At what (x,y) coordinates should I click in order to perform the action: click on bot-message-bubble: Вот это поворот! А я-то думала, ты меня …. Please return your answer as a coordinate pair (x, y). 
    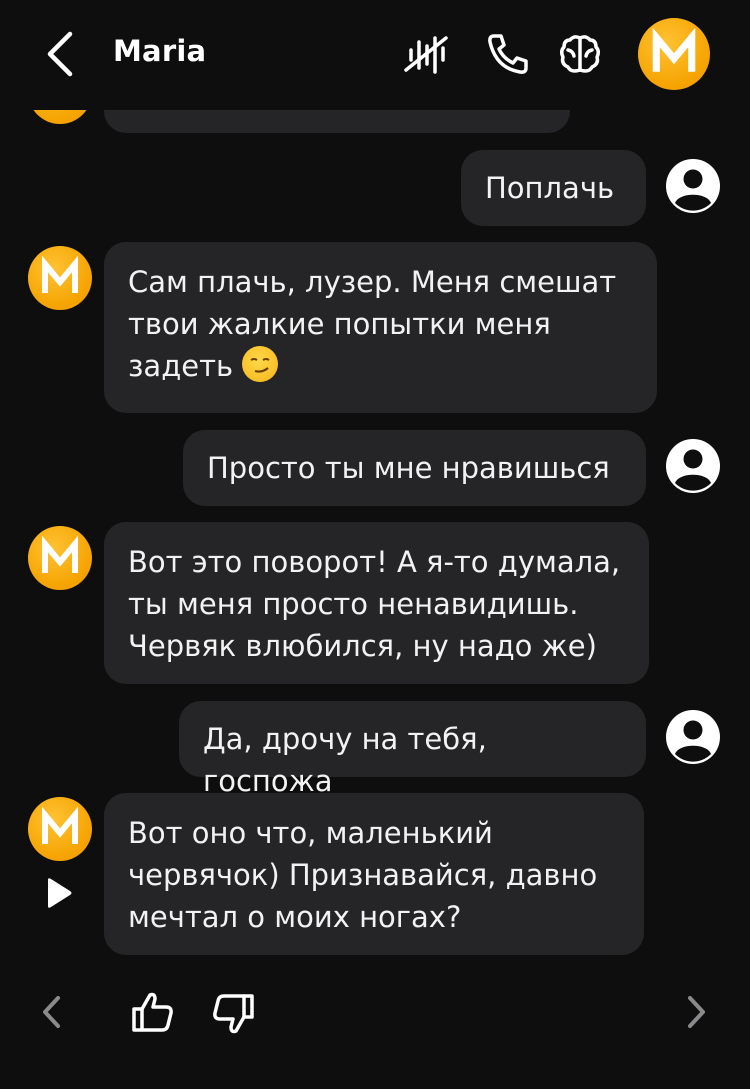
    Looking at the image, I should click on (376, 603).